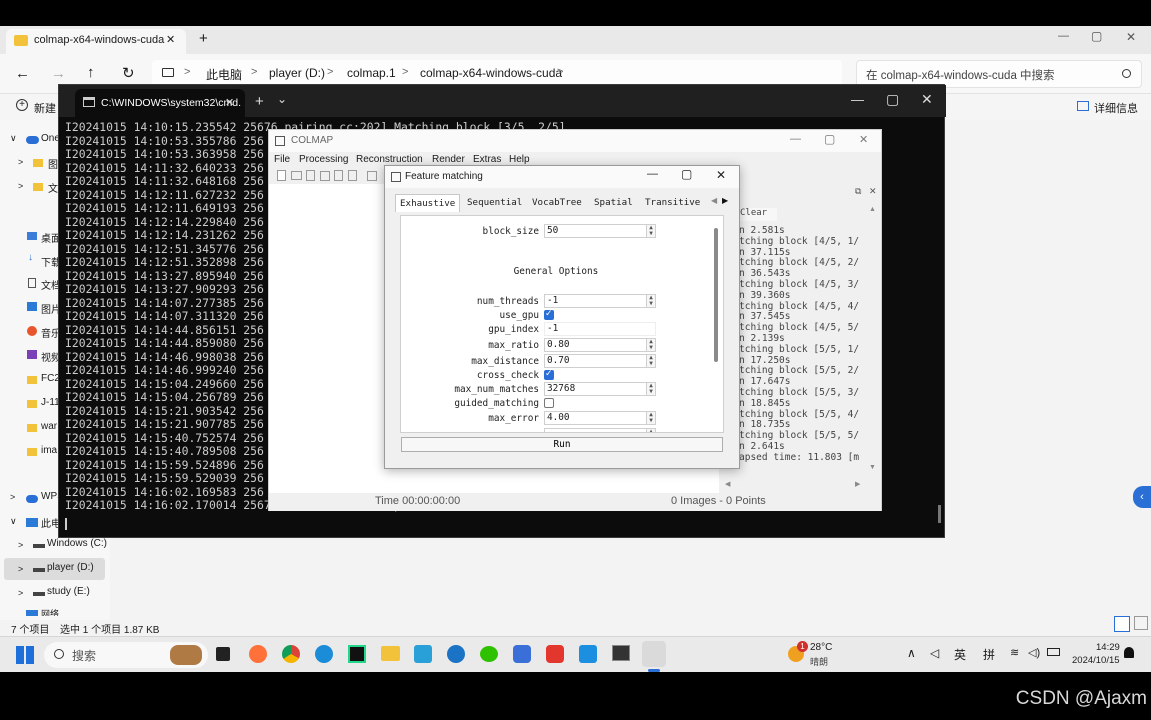 The height and width of the screenshot is (720, 1151). Describe the element at coordinates (282, 159) in the screenshot. I see `menu-file: File` at that location.